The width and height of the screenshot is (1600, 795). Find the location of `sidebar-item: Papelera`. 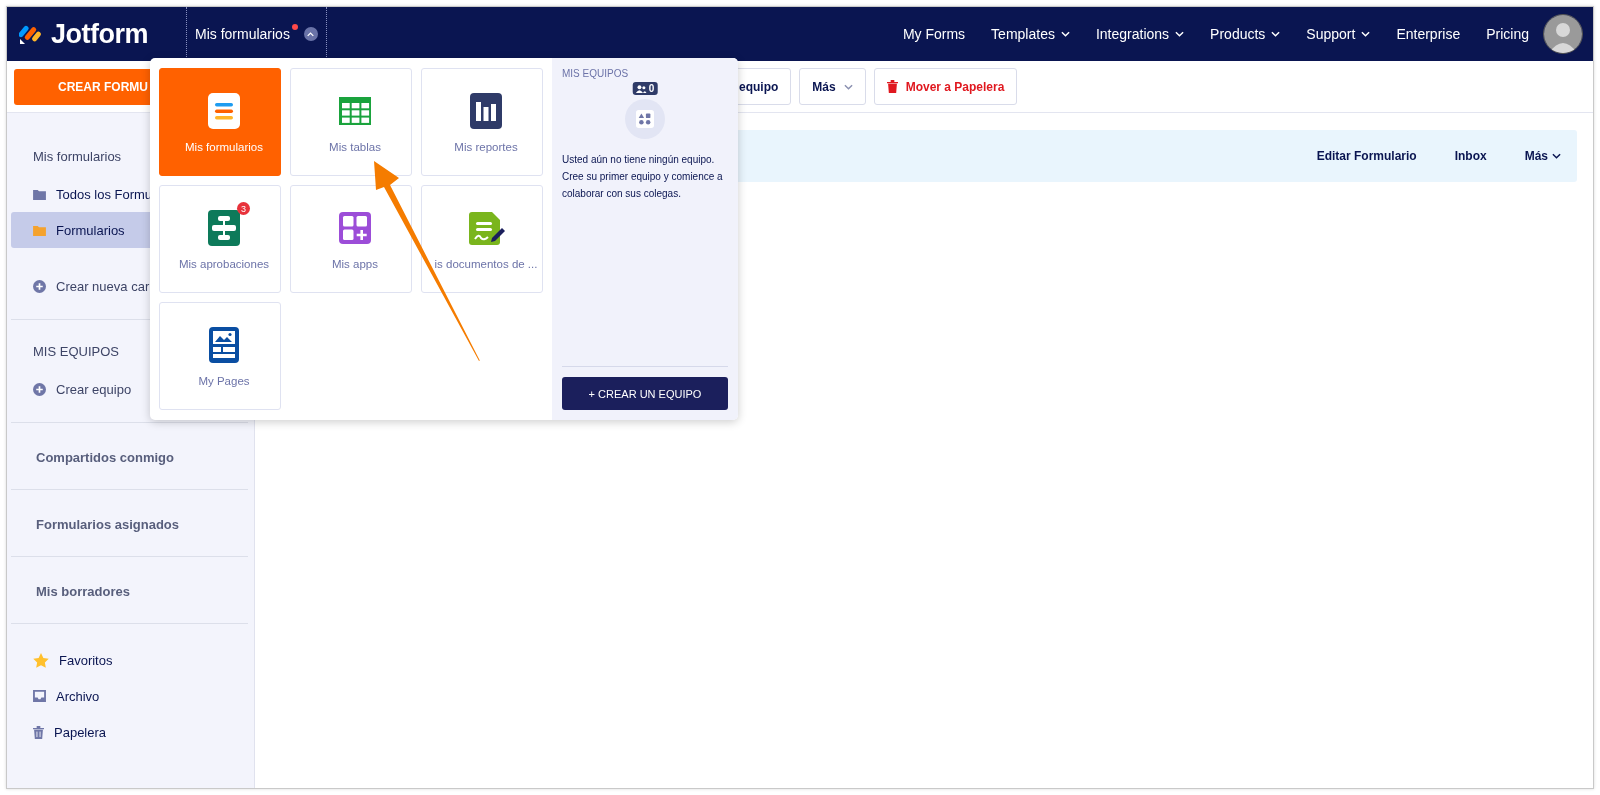

sidebar-item: Papelera is located at coordinates (129, 732).